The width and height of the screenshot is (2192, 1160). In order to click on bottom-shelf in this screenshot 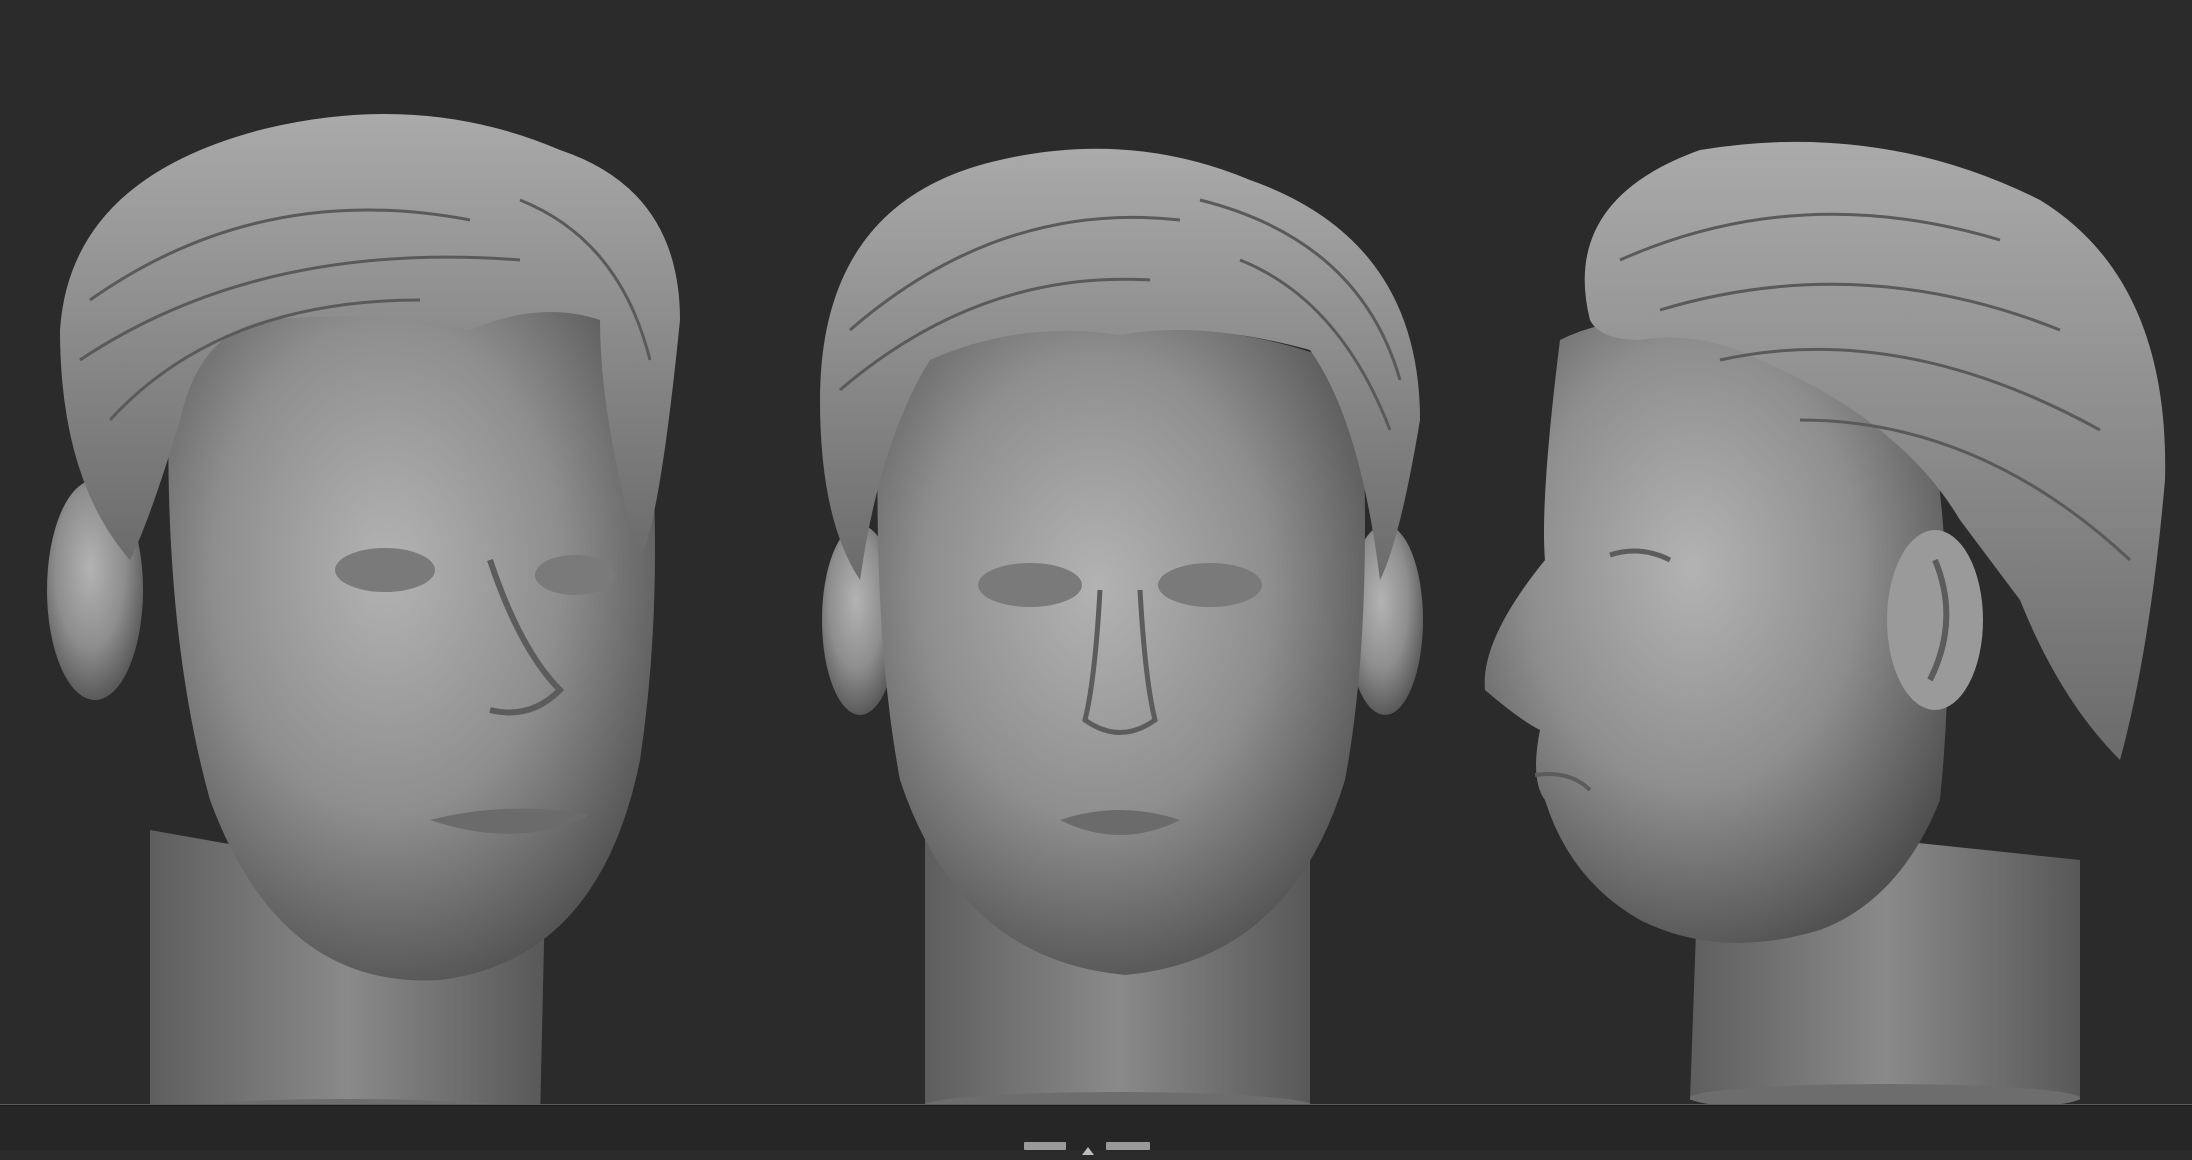, I will do `click(1096, 1130)`.